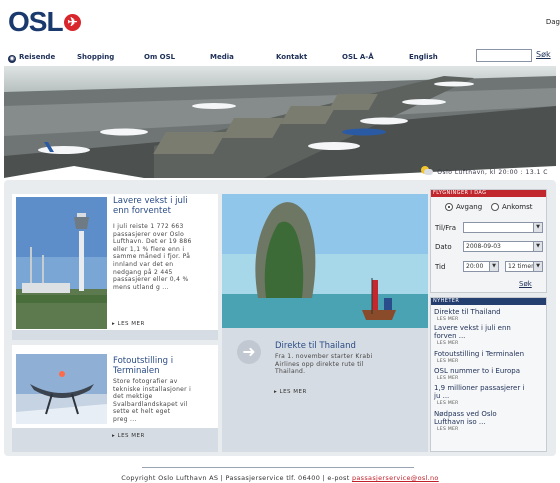 This screenshot has height=483, width=560. I want to click on news-panel-3-footer, so click(115, 440).